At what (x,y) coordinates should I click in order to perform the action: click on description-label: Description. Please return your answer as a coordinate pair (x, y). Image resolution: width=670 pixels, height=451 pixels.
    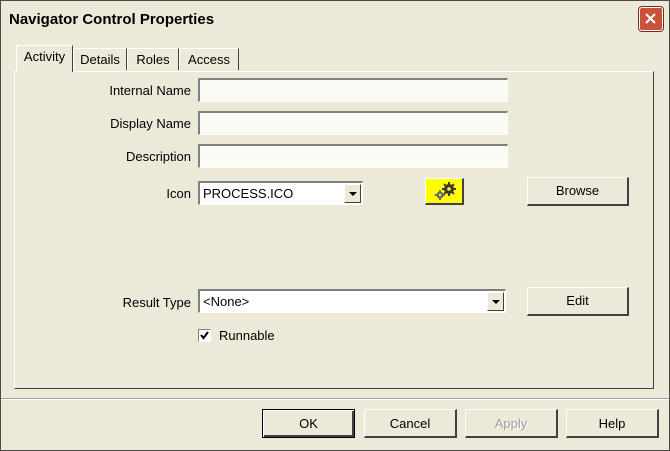
    Looking at the image, I should click on (158, 156).